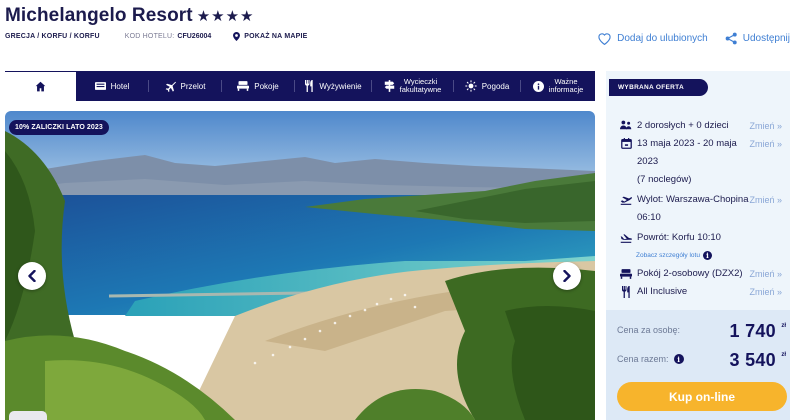  Describe the element at coordinates (471, 86) in the screenshot. I see `sun-icon` at that location.